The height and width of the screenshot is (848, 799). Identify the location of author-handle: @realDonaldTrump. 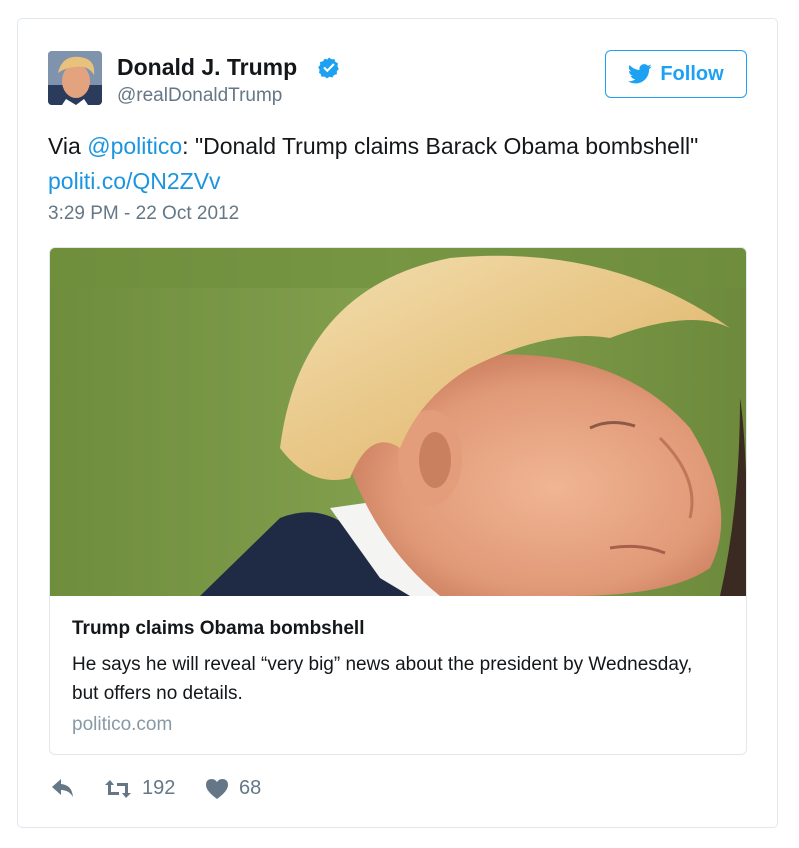
(199, 96).